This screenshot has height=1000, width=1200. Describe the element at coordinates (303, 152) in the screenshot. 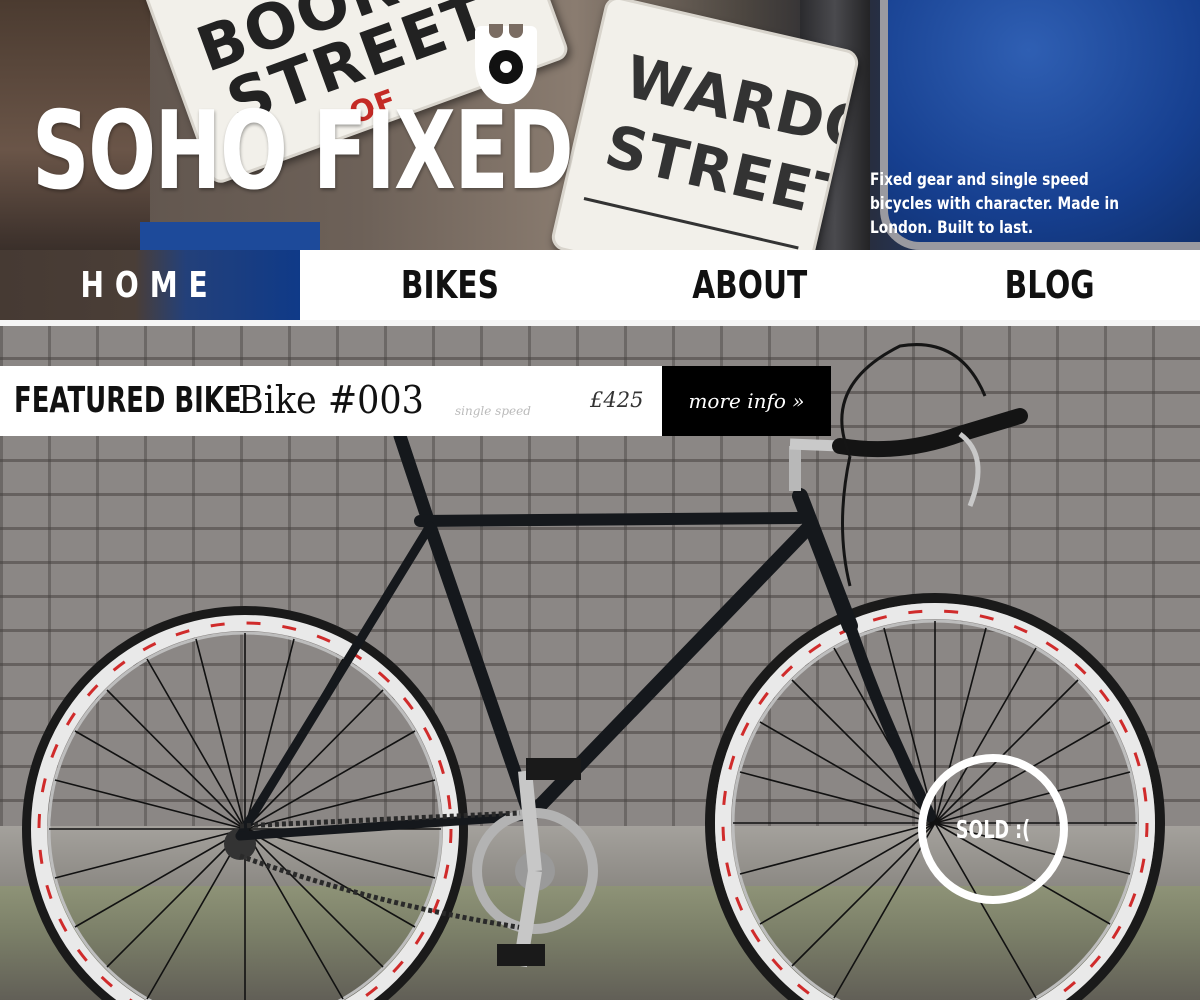

I see `site-title: SOHO FIXED` at that location.